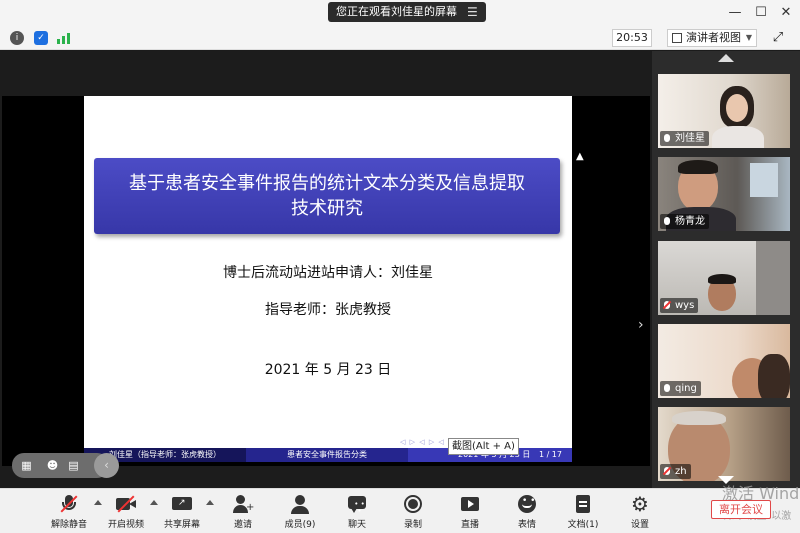  I want to click on chat-icon: • • •, so click(357, 505).